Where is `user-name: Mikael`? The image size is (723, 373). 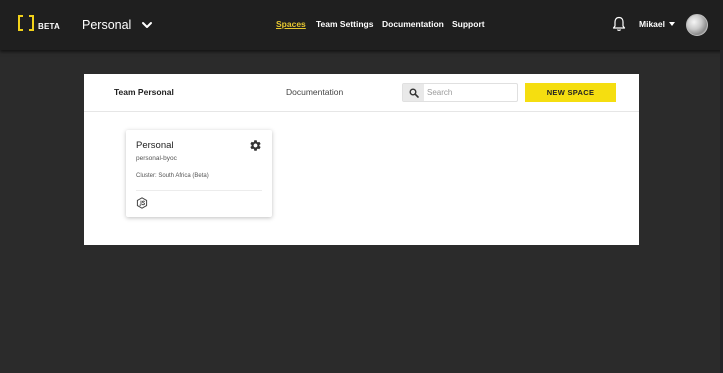 user-name: Mikael is located at coordinates (652, 24).